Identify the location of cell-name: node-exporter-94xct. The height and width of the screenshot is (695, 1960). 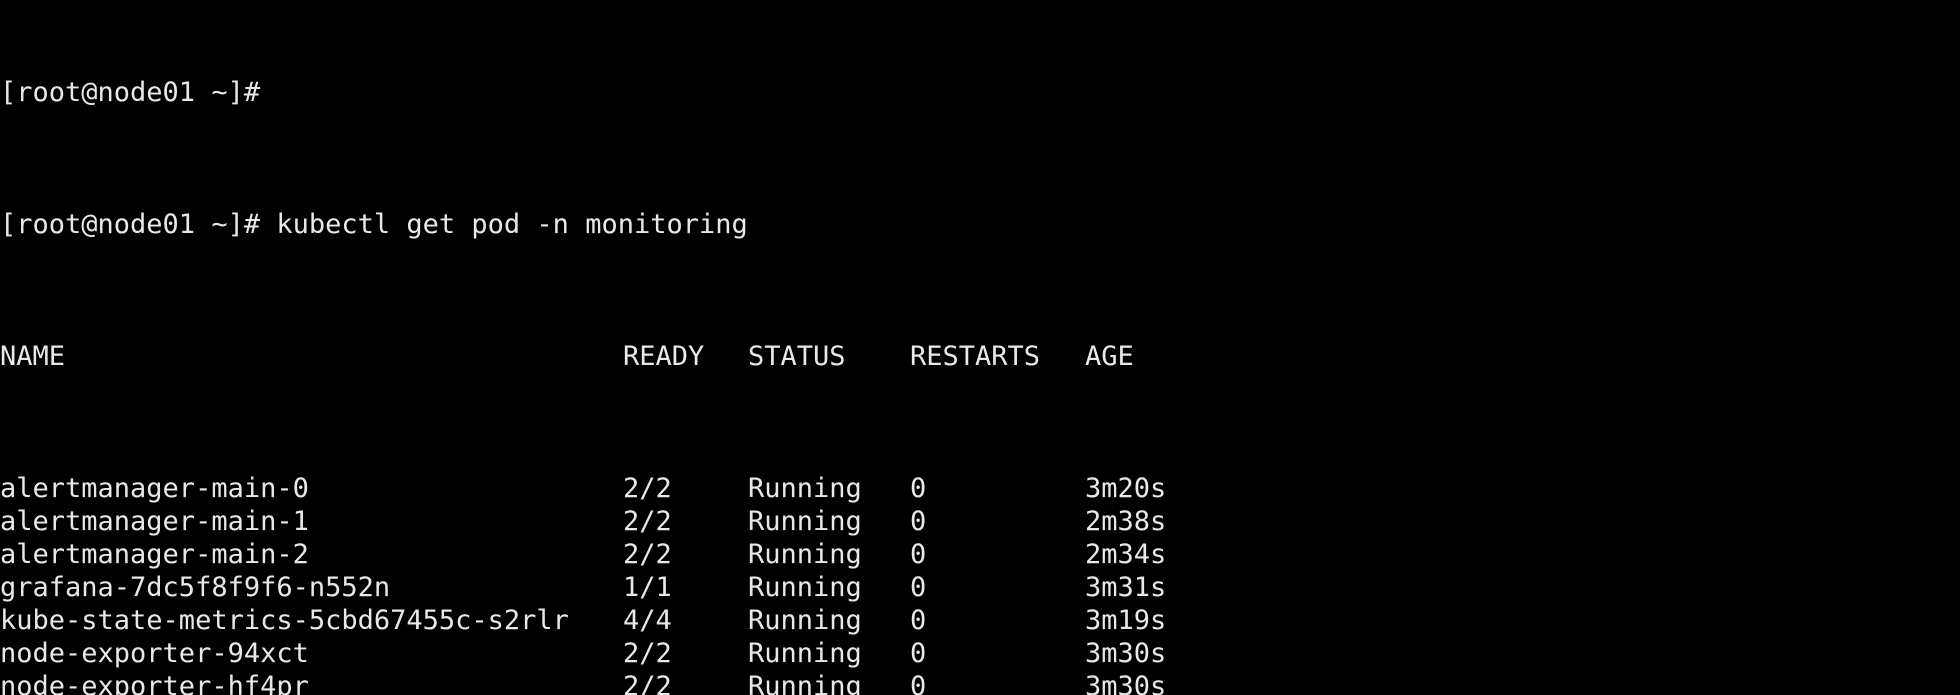
(154, 653).